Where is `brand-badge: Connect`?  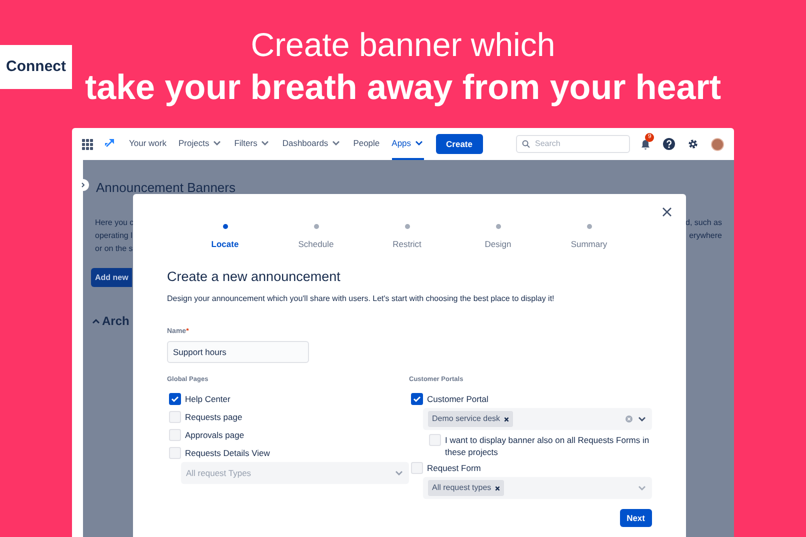 brand-badge: Connect is located at coordinates (36, 67).